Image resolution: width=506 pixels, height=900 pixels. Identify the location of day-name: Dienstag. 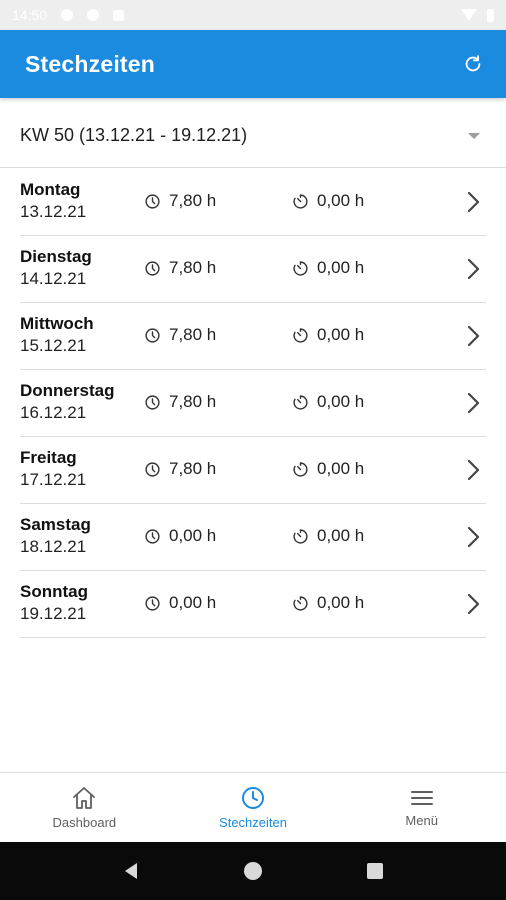
(56, 256).